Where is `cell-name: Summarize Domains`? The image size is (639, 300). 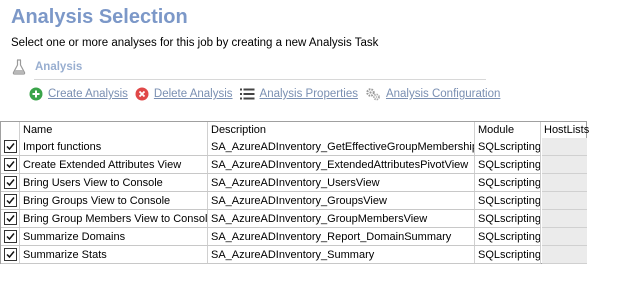 cell-name: Summarize Domains is located at coordinates (74, 237).